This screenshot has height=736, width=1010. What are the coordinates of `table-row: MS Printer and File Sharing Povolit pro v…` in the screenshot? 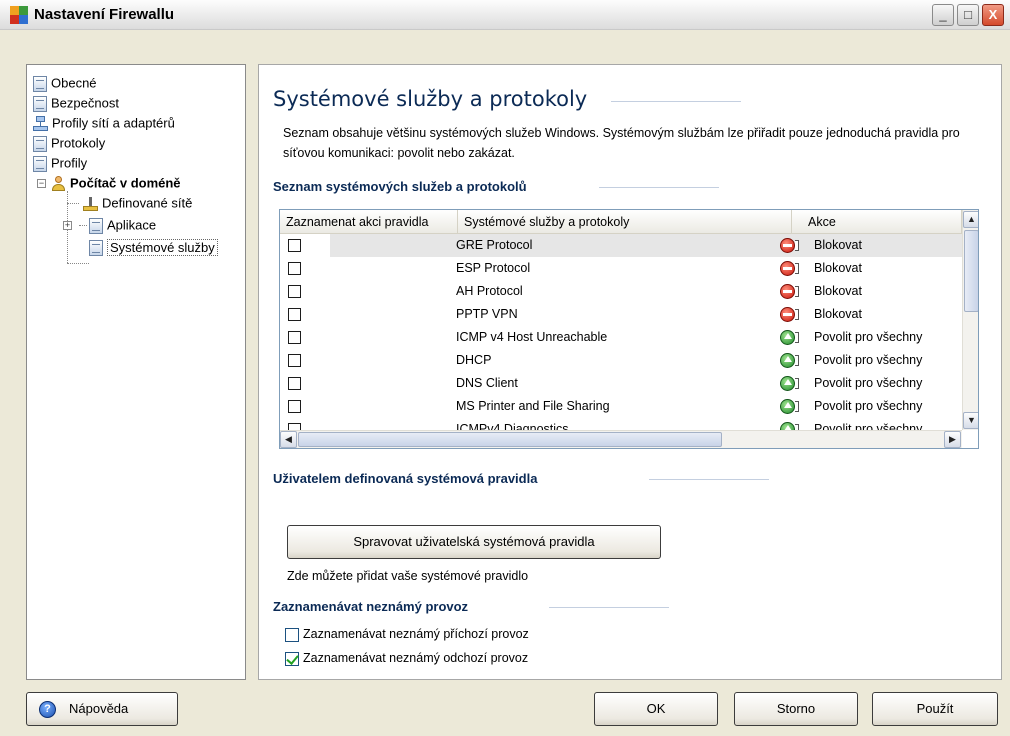 It's located at (621, 406).